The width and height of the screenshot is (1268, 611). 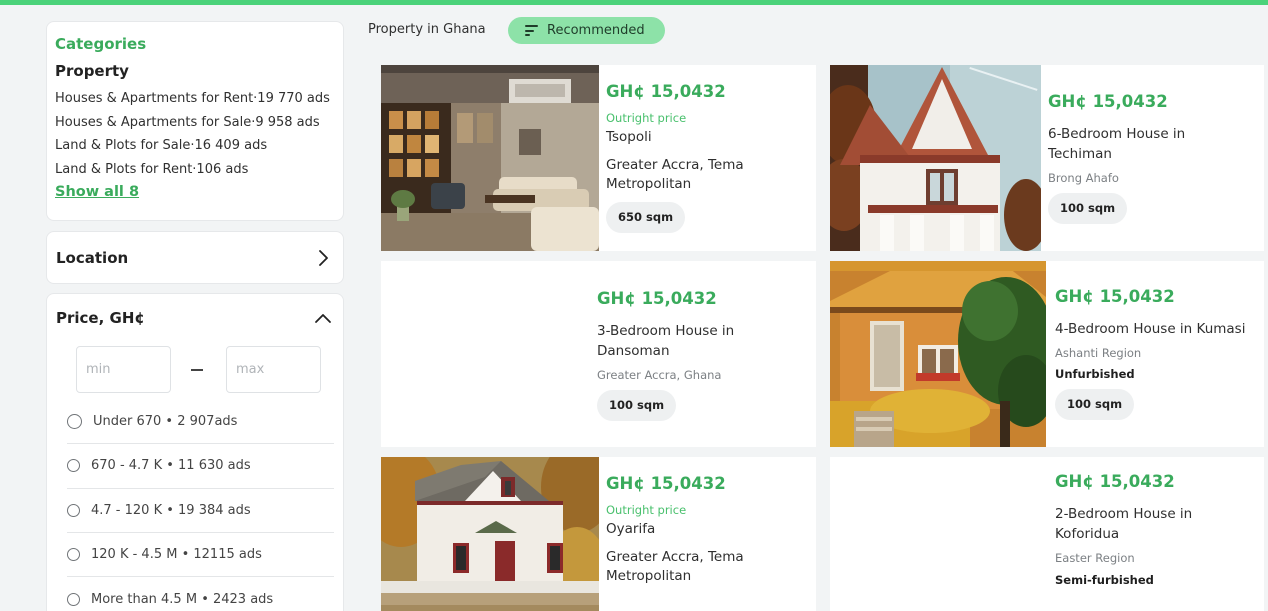 I want to click on category-group-property: Property, so click(x=195, y=71).